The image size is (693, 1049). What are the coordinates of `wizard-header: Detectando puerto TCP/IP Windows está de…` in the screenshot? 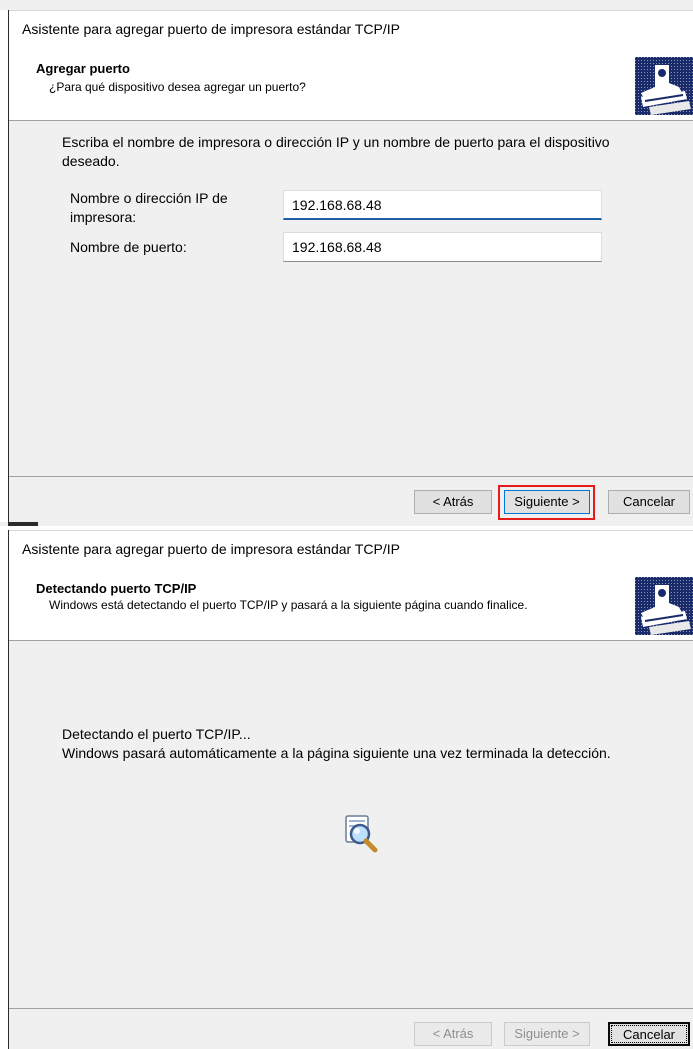 It's located at (351, 603).